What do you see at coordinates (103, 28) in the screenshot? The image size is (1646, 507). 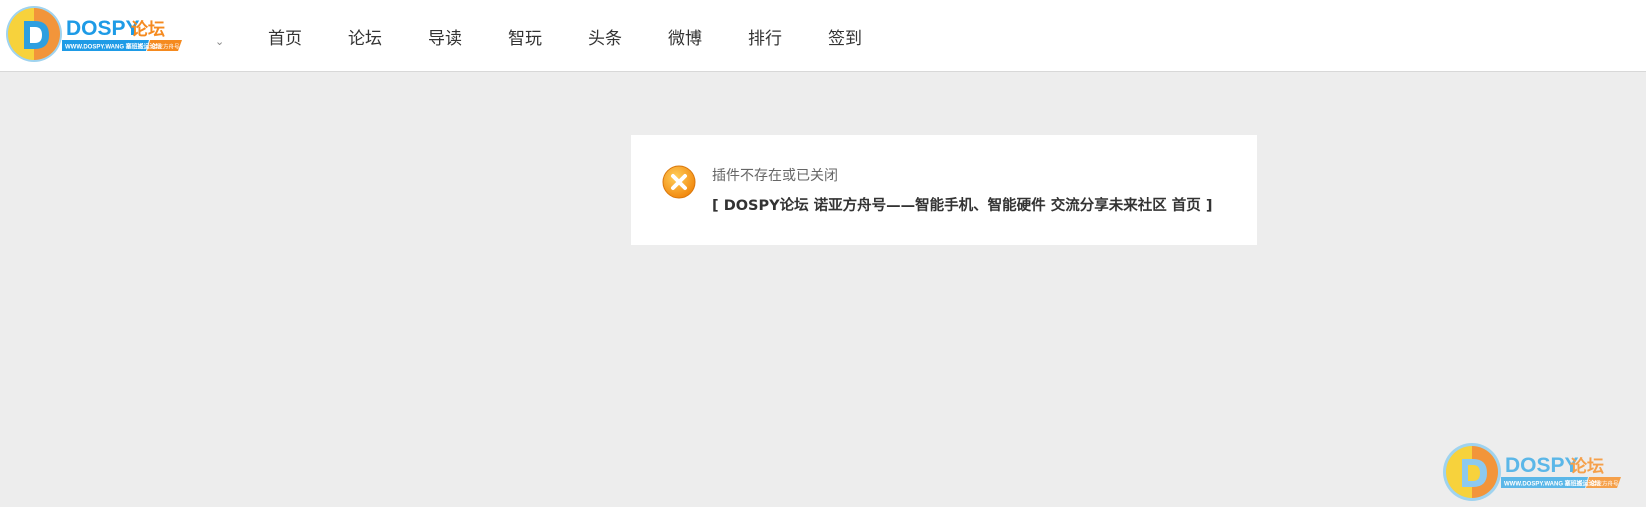 I see `logo-brand: DOSPY` at bounding box center [103, 28].